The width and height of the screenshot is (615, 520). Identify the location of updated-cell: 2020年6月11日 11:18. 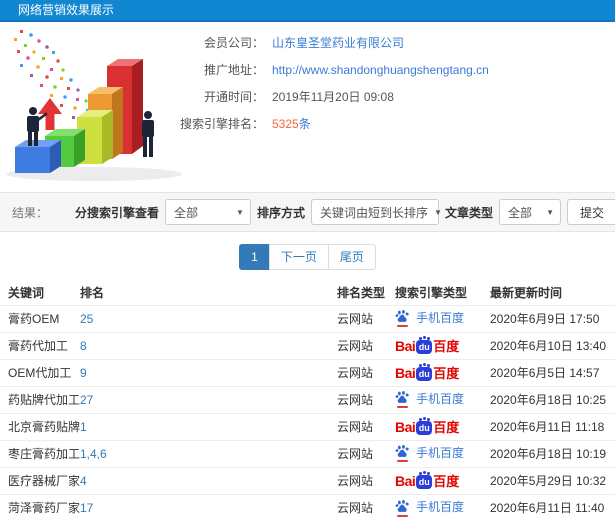
(547, 427).